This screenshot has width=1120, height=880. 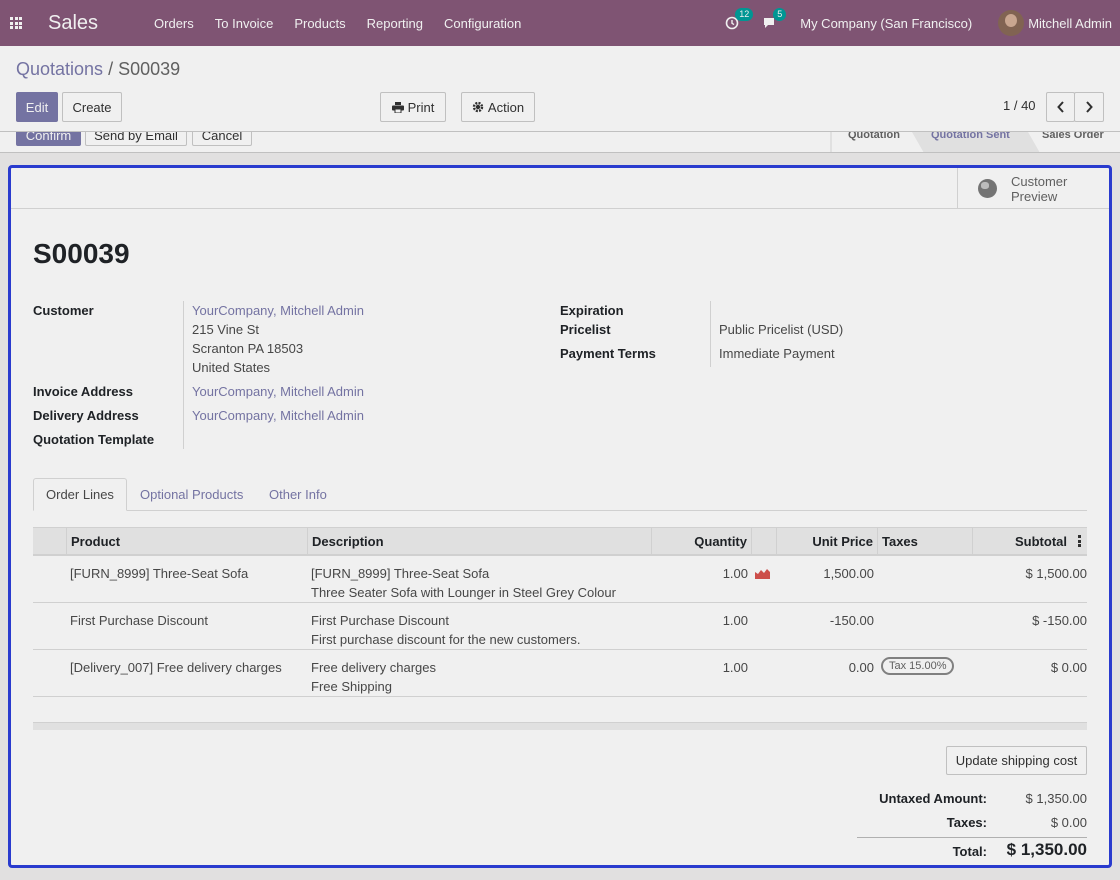 What do you see at coordinates (174, 23) in the screenshot?
I see `menu-orders: Orders` at bounding box center [174, 23].